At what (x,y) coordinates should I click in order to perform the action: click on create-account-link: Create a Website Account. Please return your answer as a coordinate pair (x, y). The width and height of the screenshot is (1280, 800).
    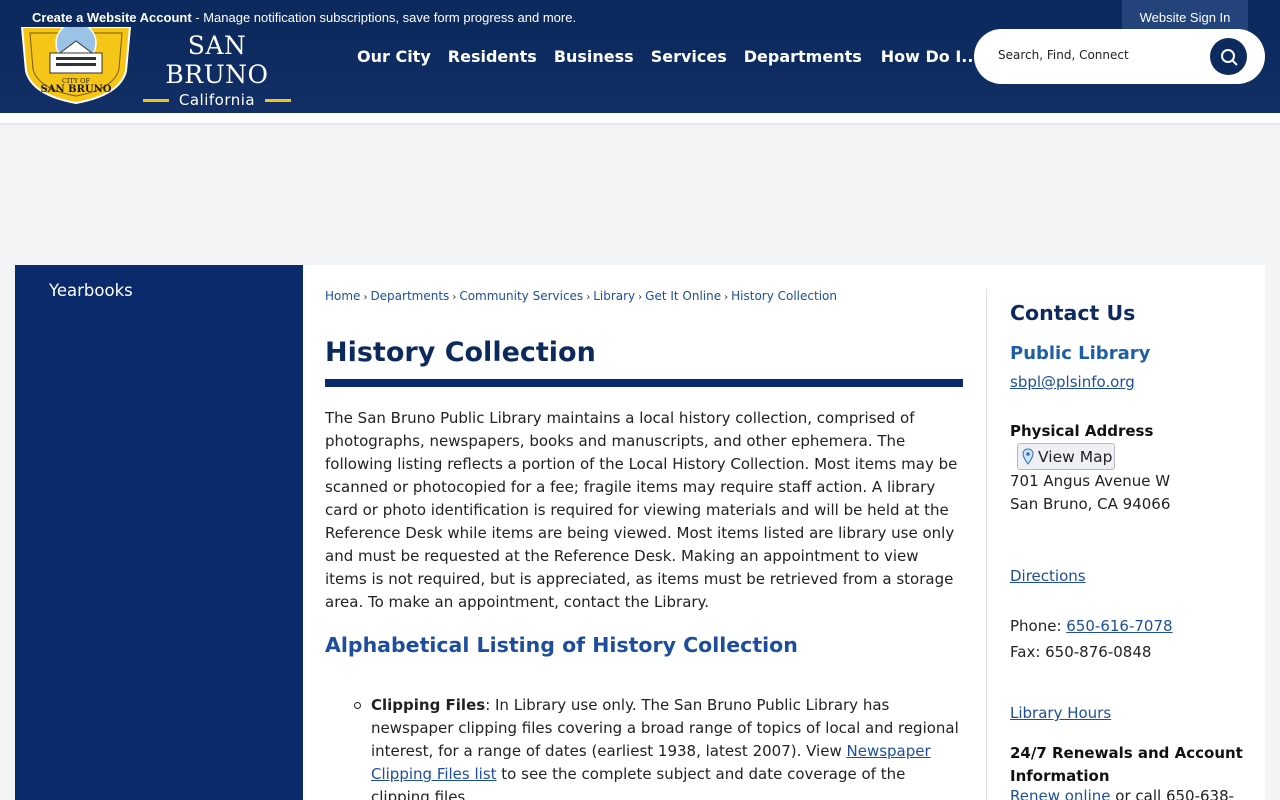
    Looking at the image, I should click on (112, 17).